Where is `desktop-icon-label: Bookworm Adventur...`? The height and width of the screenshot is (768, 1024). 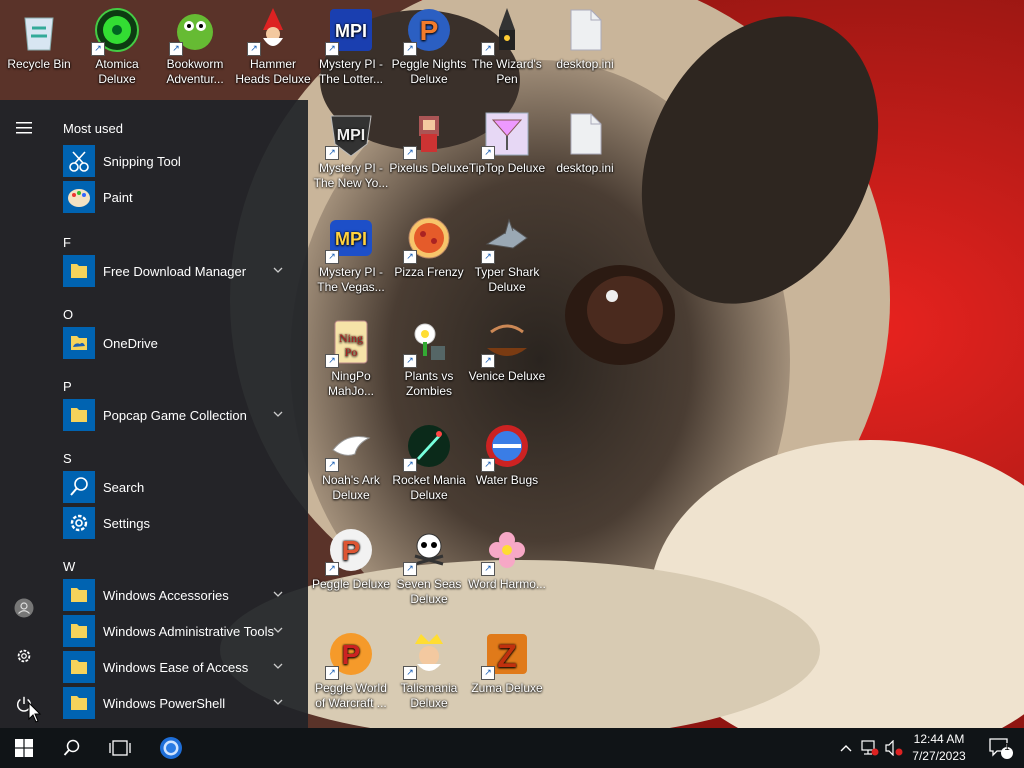 desktop-icon-label: Bookworm Adventur... is located at coordinates (195, 71).